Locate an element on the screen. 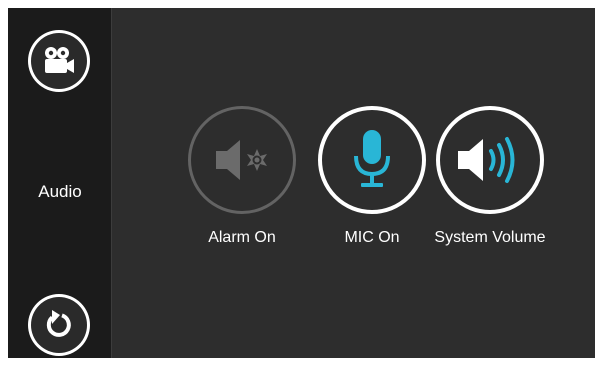 The width and height of the screenshot is (603, 365). alarm-toggle-button is located at coordinates (242, 160).